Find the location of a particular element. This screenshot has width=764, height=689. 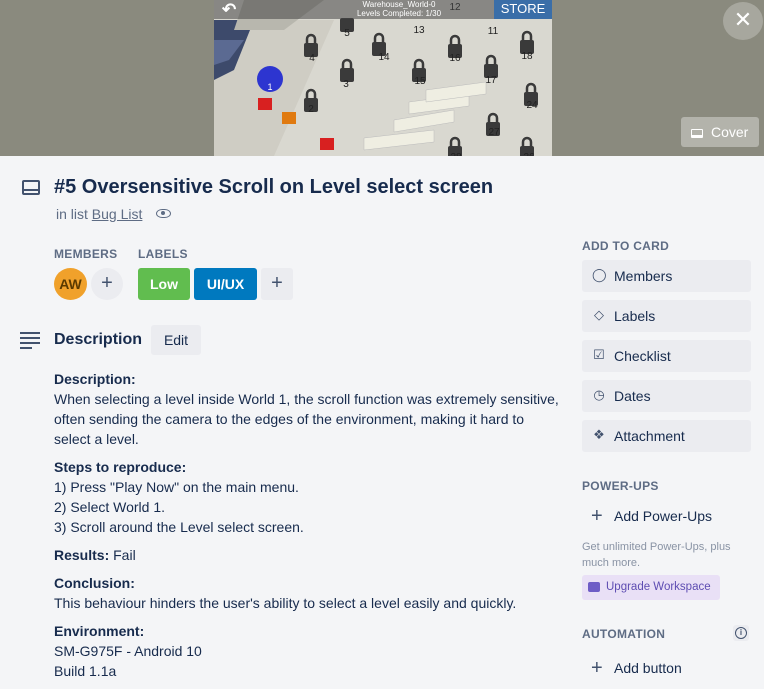

powerups-note: Get unlimited Power-Ups, plus much more. is located at coordinates (656, 555).